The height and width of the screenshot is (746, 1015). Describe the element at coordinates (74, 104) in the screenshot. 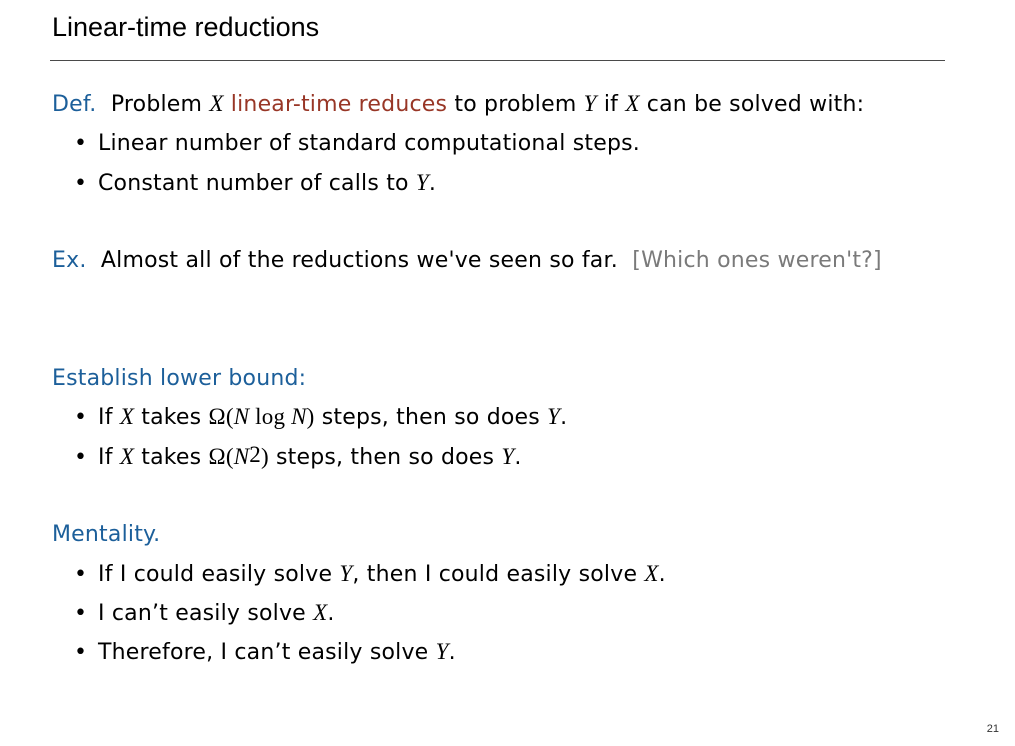

I see `def-label: Def.` at that location.